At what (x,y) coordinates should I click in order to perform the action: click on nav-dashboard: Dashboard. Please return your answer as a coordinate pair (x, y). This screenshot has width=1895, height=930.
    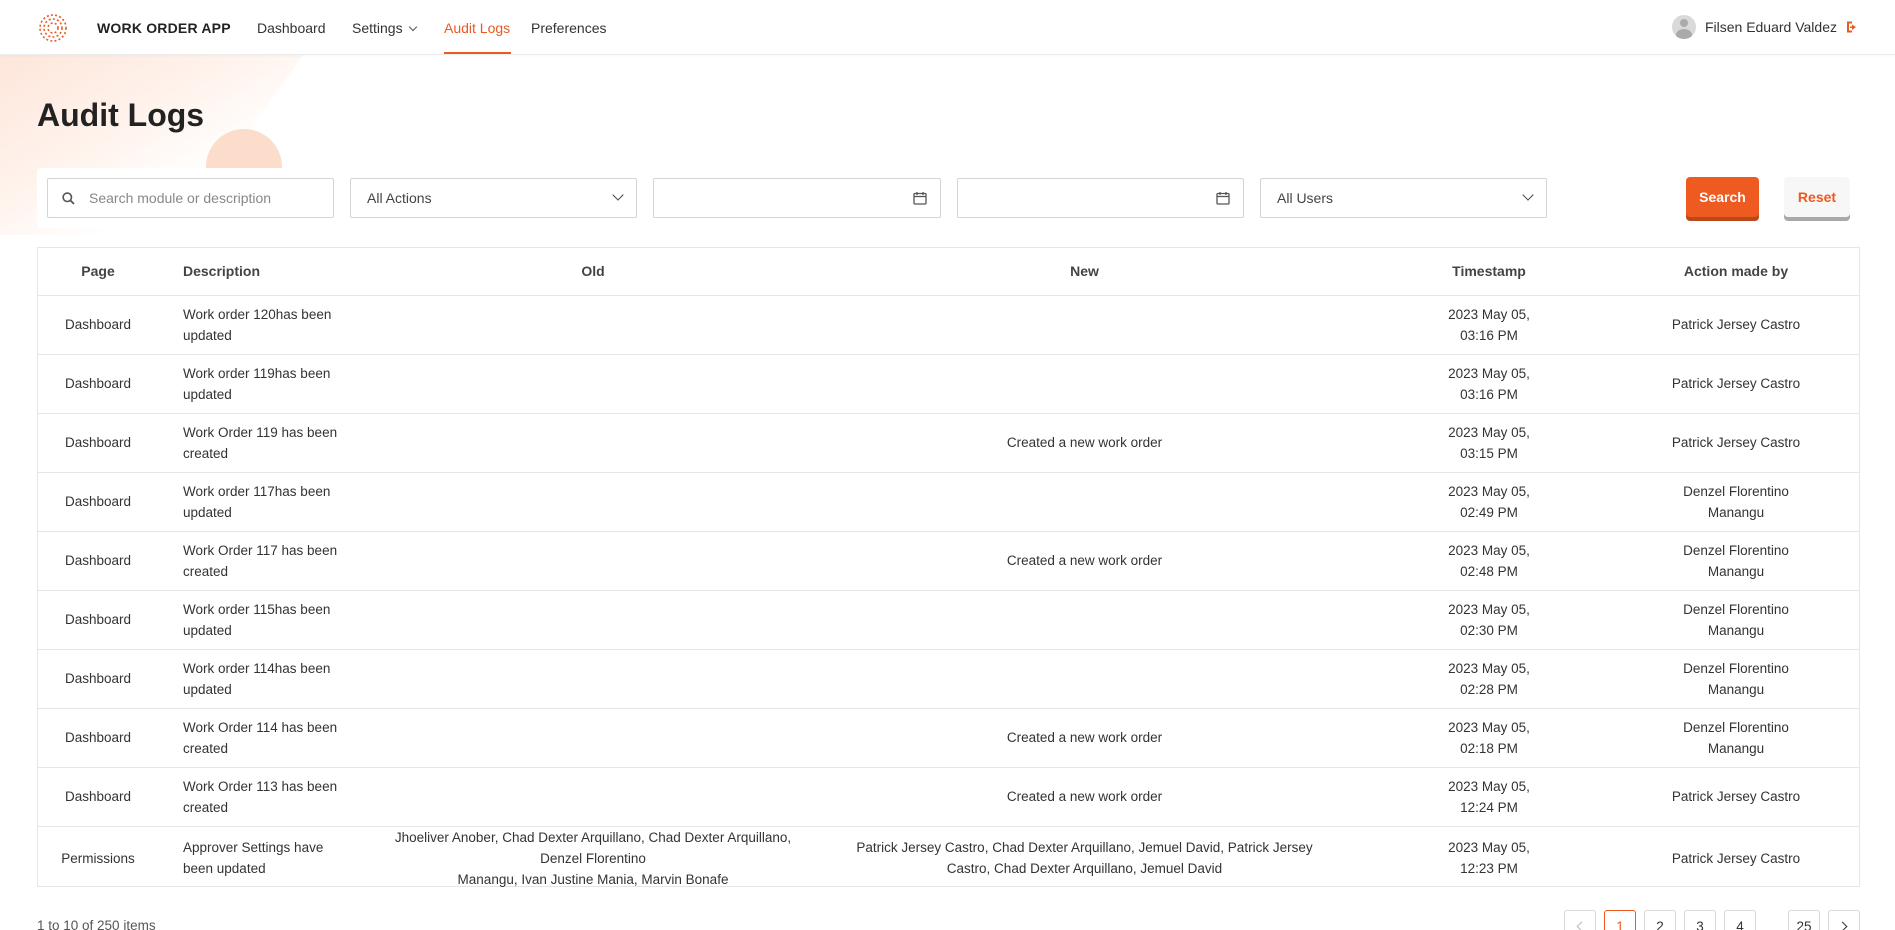
    Looking at the image, I should click on (291, 28).